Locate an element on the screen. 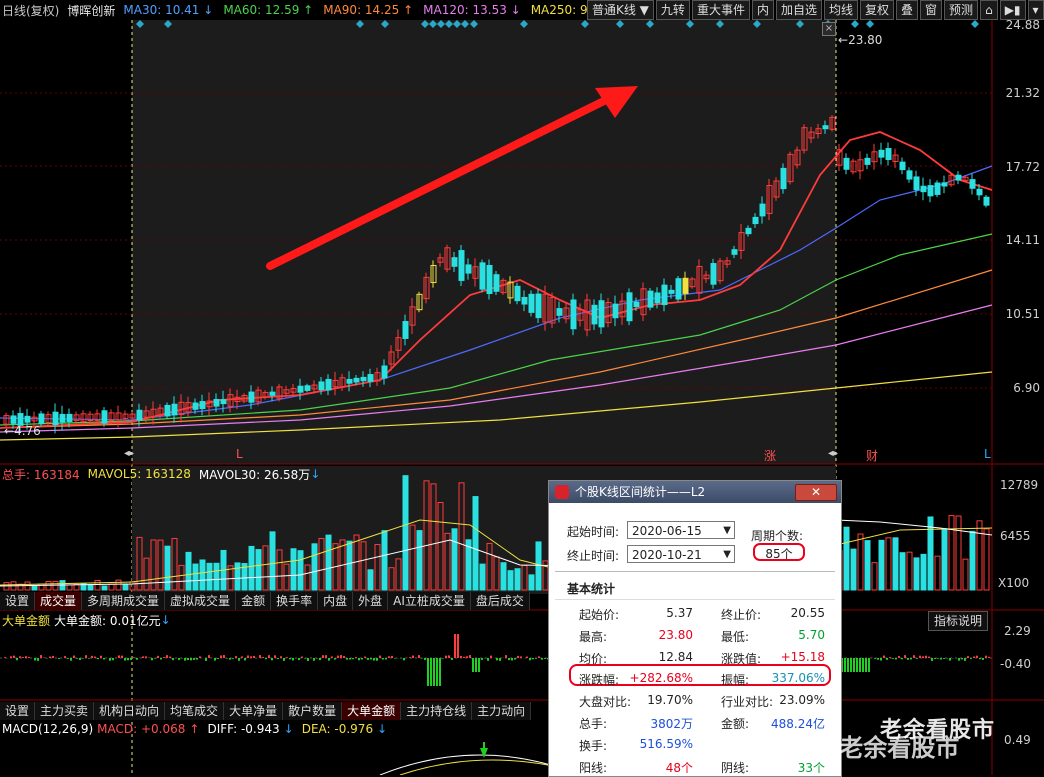 This screenshot has width=1044, height=777. stat-label: 均价: is located at coordinates (593, 658).